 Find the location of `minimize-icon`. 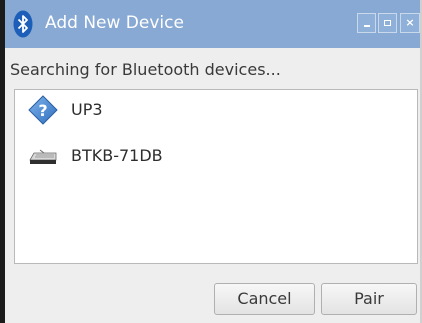

minimize-icon is located at coordinates (367, 26).